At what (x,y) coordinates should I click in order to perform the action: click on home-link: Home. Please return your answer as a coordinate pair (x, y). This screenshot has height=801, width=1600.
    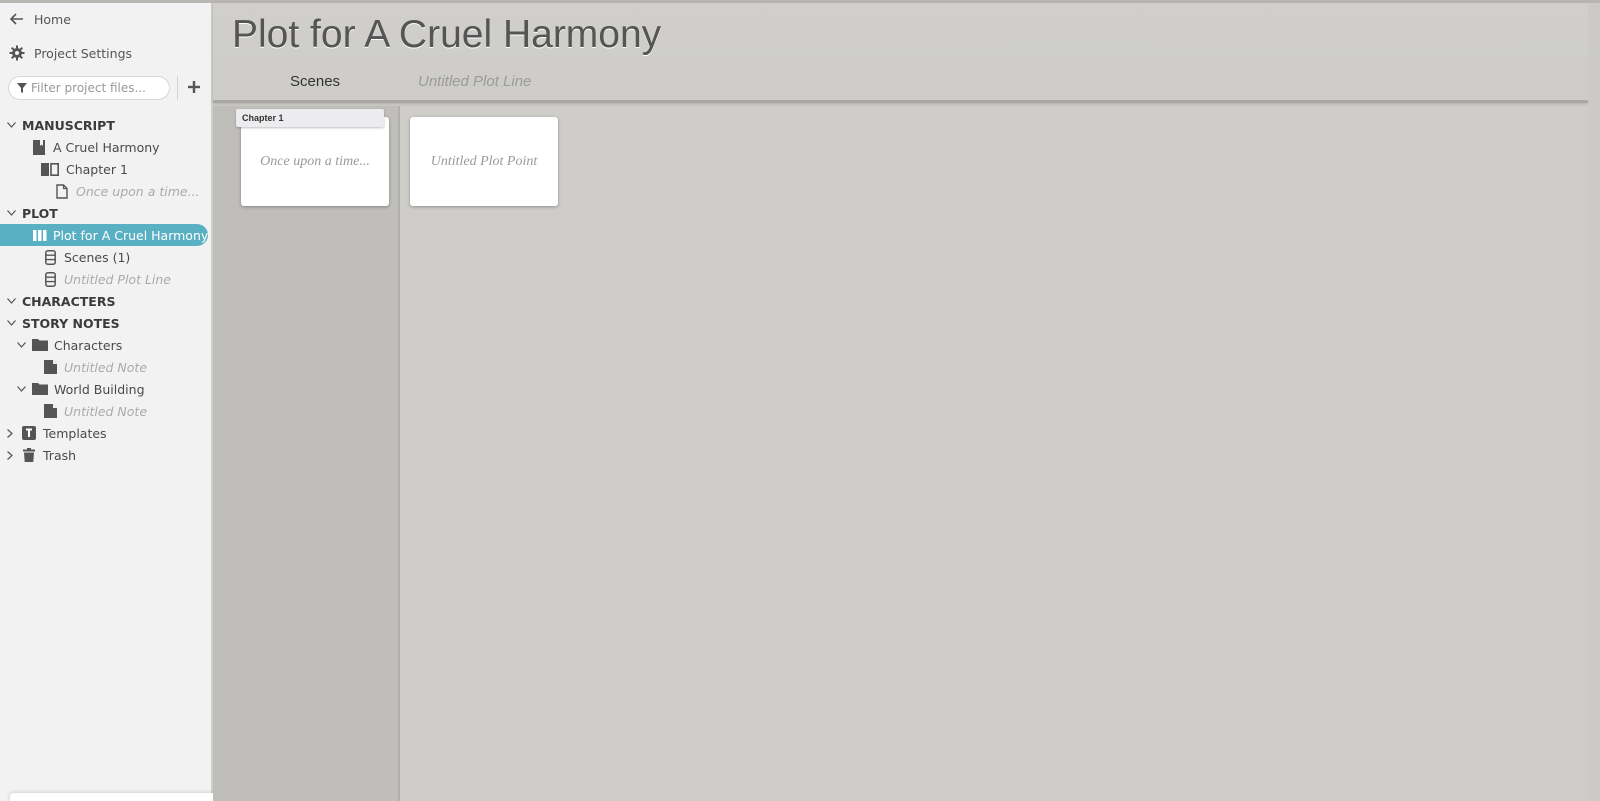
    Looking at the image, I should click on (39, 19).